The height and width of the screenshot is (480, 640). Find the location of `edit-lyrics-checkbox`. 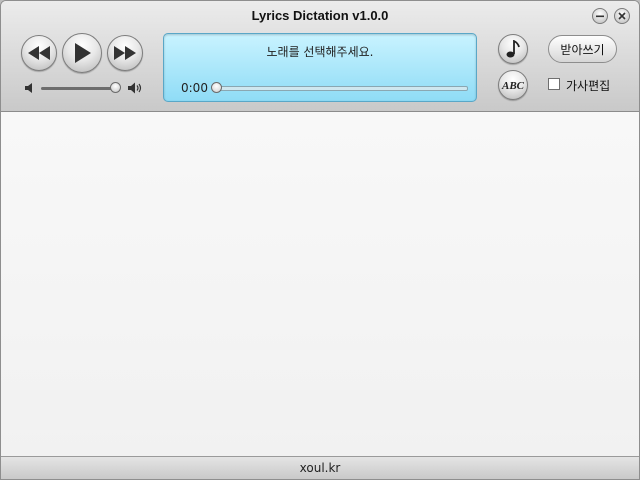

edit-lyrics-checkbox is located at coordinates (554, 84).